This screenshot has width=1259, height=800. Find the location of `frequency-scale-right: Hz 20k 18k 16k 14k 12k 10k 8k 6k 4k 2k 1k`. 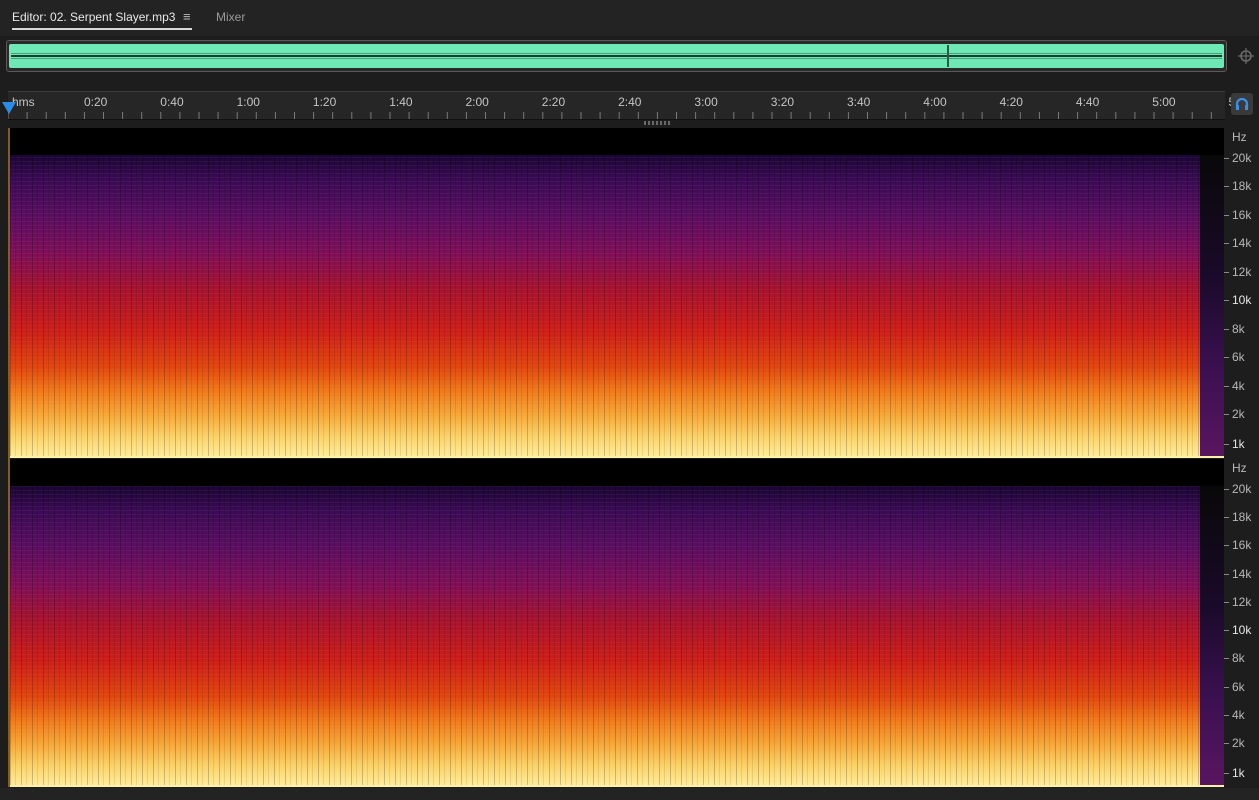

frequency-scale-right: Hz 20k 18k 16k 14k 12k 10k 8k 6k 4k 2k 1k is located at coordinates (1241, 623).